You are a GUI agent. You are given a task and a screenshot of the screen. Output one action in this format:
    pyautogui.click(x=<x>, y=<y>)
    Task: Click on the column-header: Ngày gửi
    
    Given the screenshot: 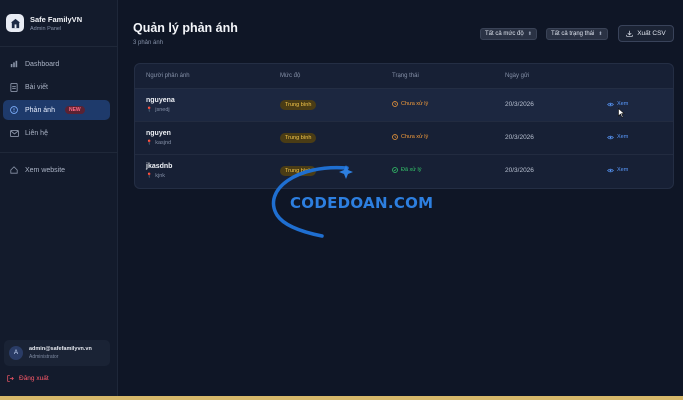 What is the action you would take?
    pyautogui.click(x=517, y=76)
    